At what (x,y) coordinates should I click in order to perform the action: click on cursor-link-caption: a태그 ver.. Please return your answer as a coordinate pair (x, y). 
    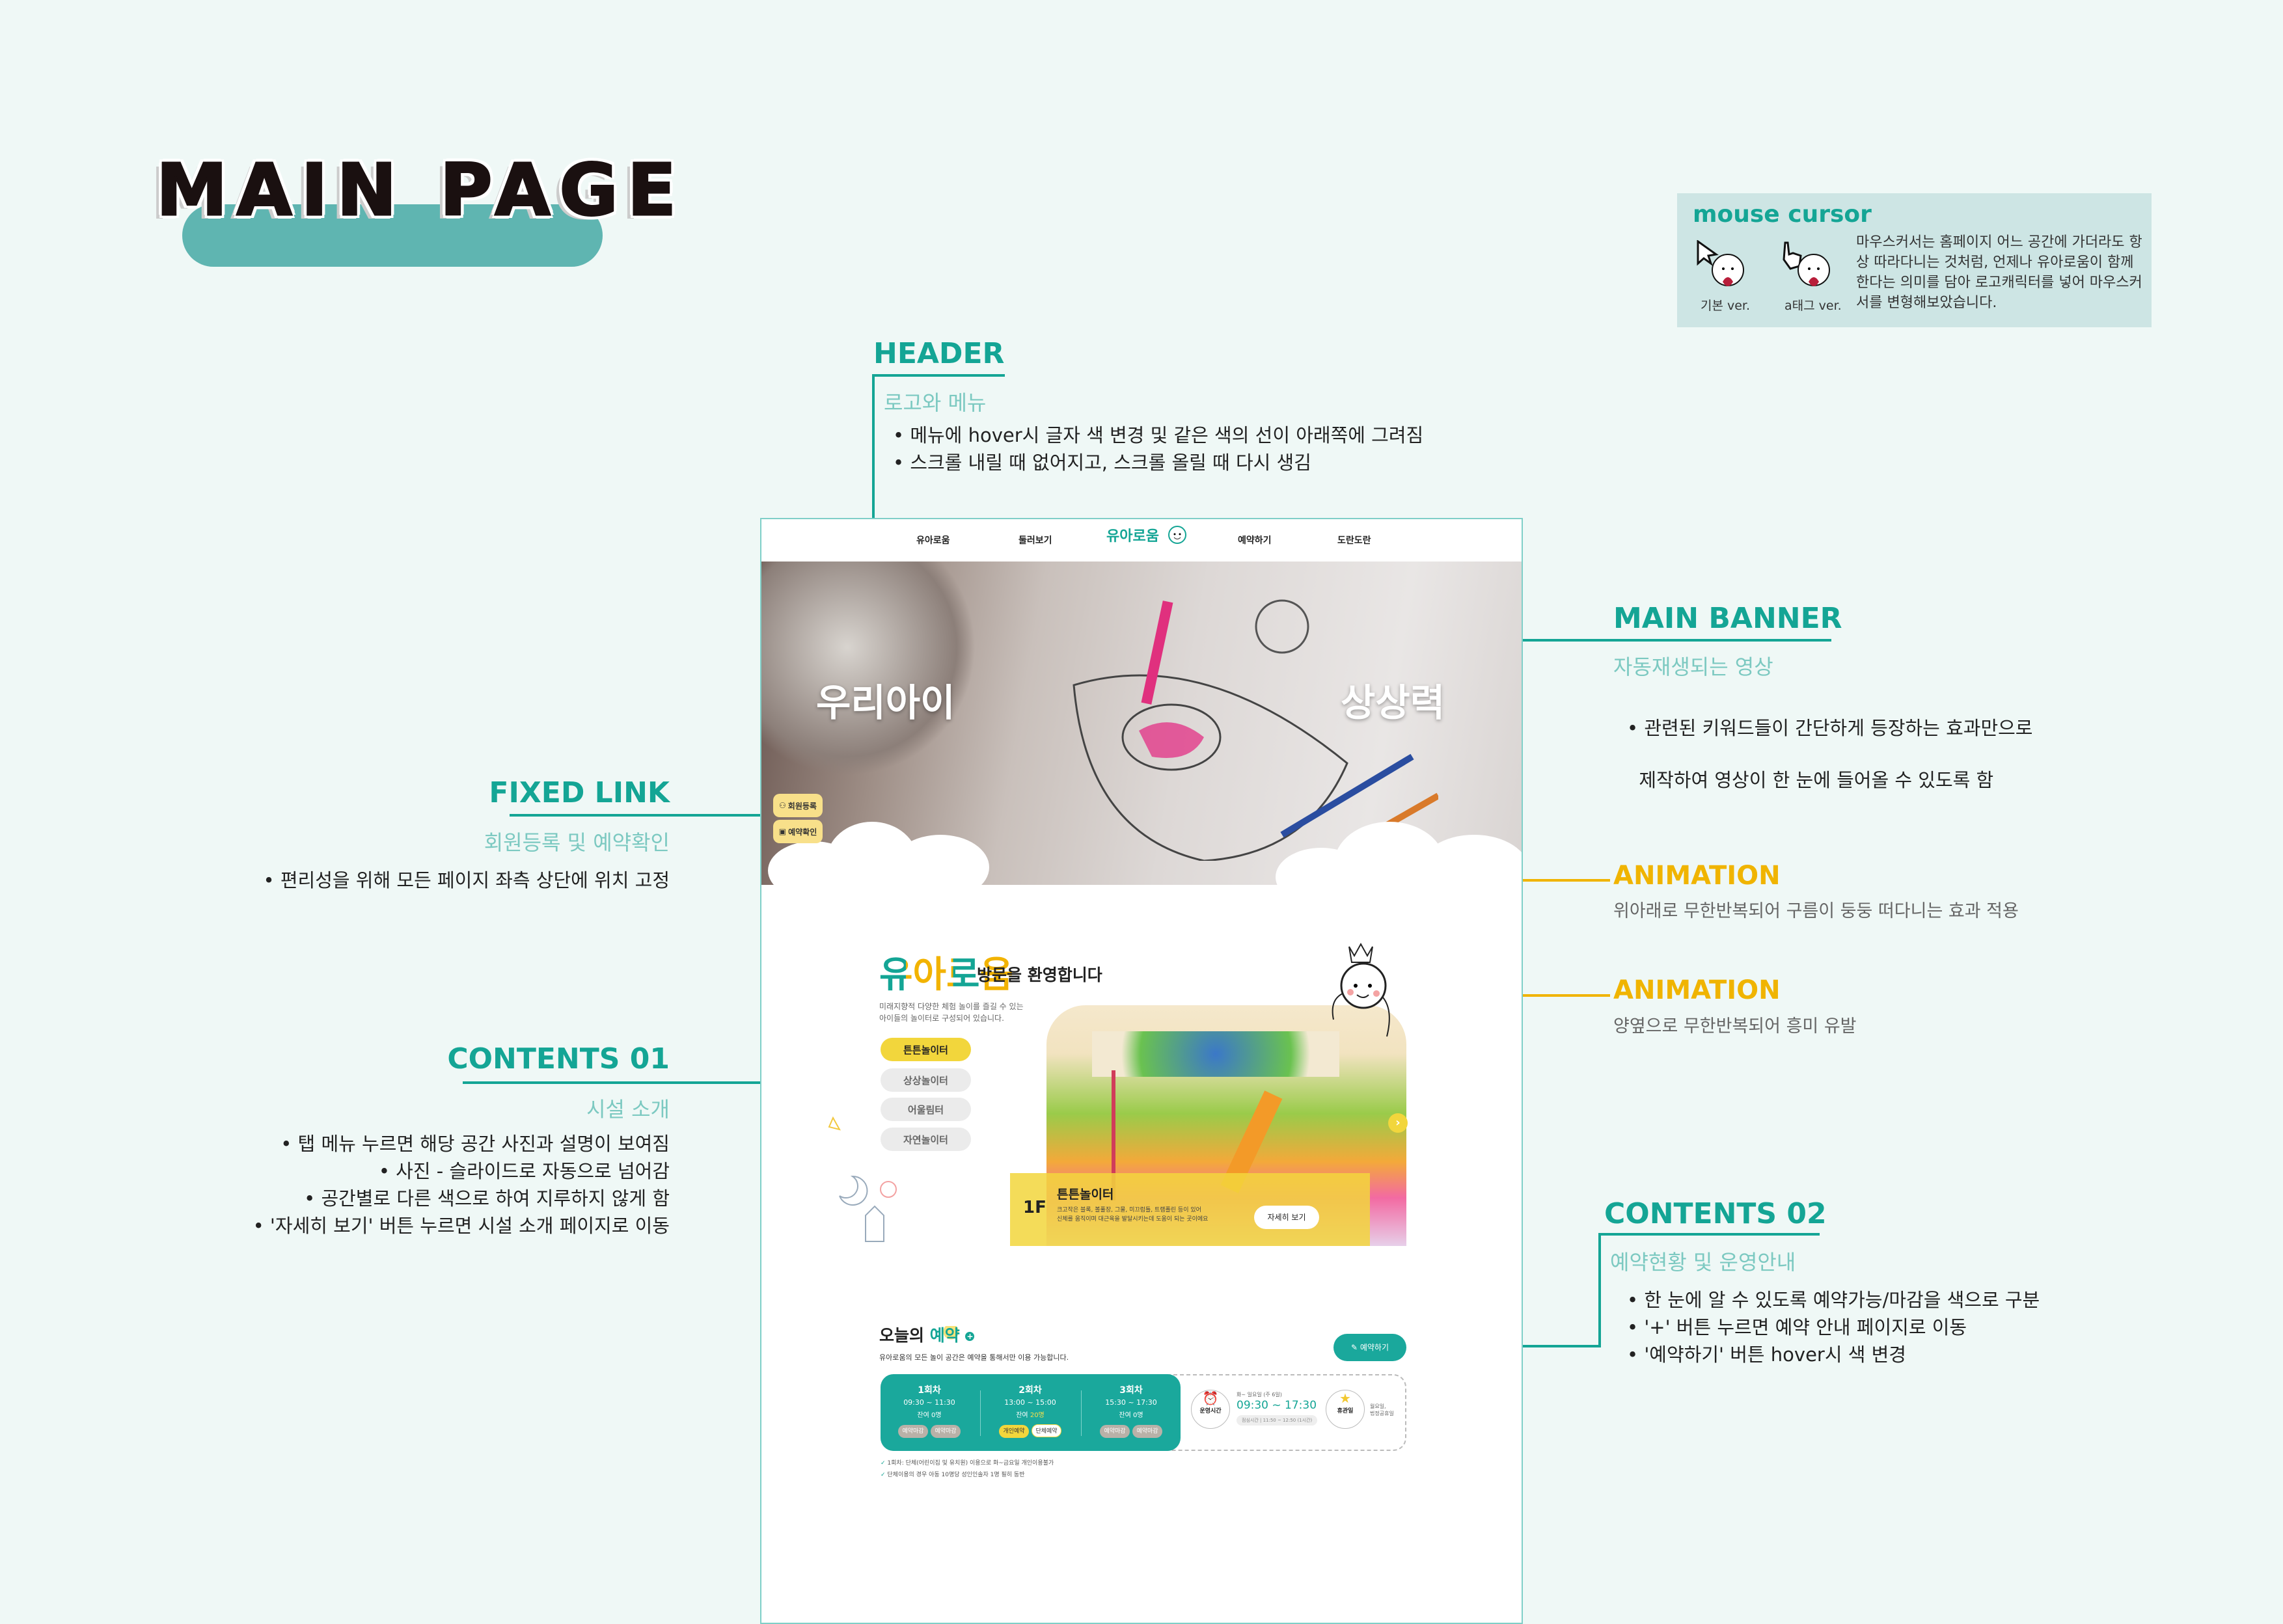
    Looking at the image, I should click on (1813, 306).